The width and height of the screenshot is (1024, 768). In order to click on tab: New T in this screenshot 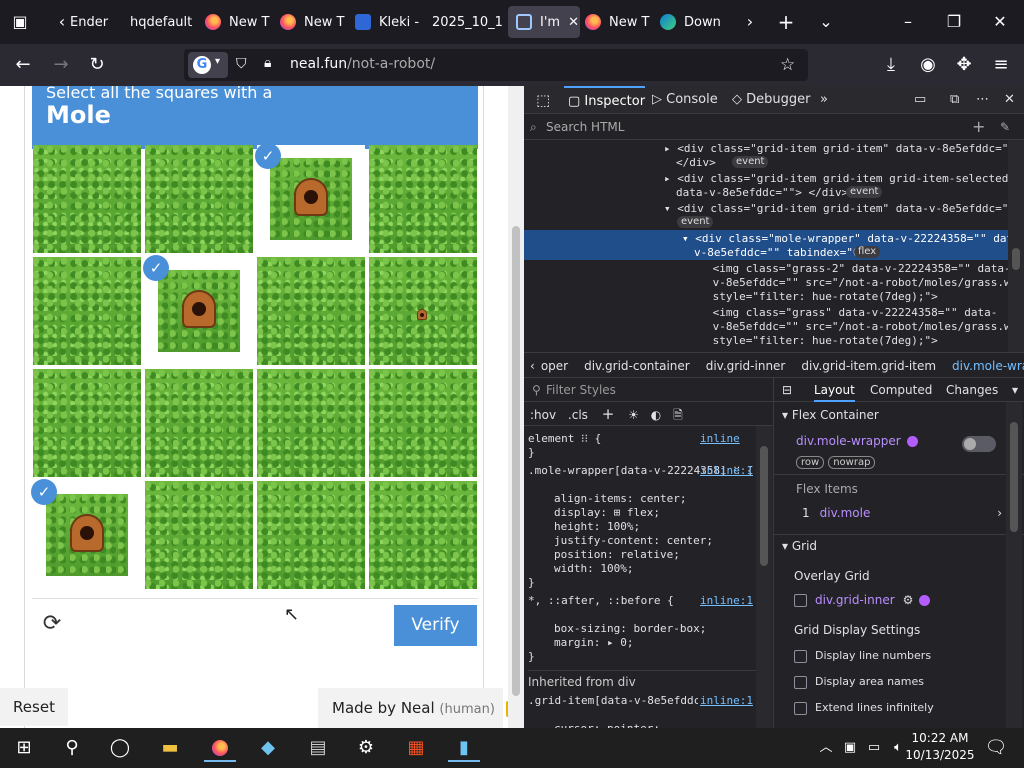, I will do `click(620, 22)`.